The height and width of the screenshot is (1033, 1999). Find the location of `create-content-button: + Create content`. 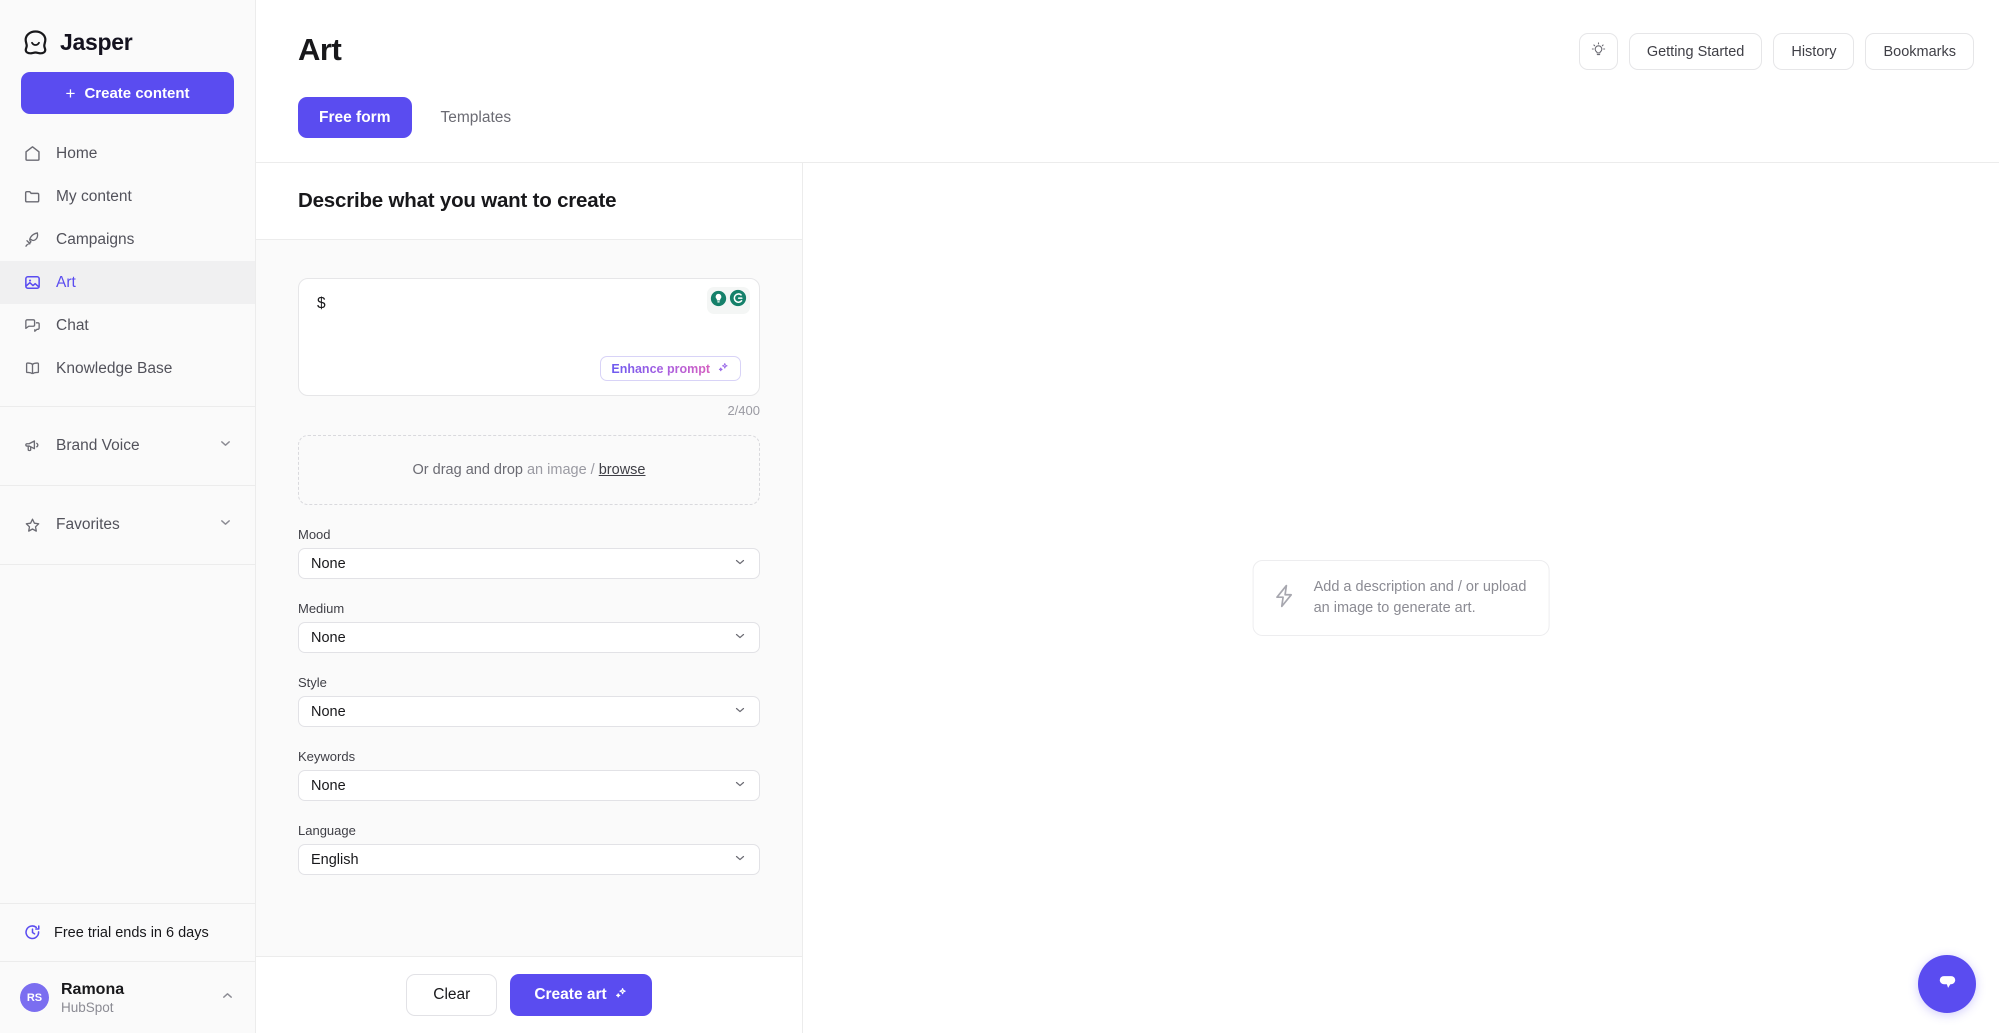

create-content-button: + Create content is located at coordinates (127, 93).